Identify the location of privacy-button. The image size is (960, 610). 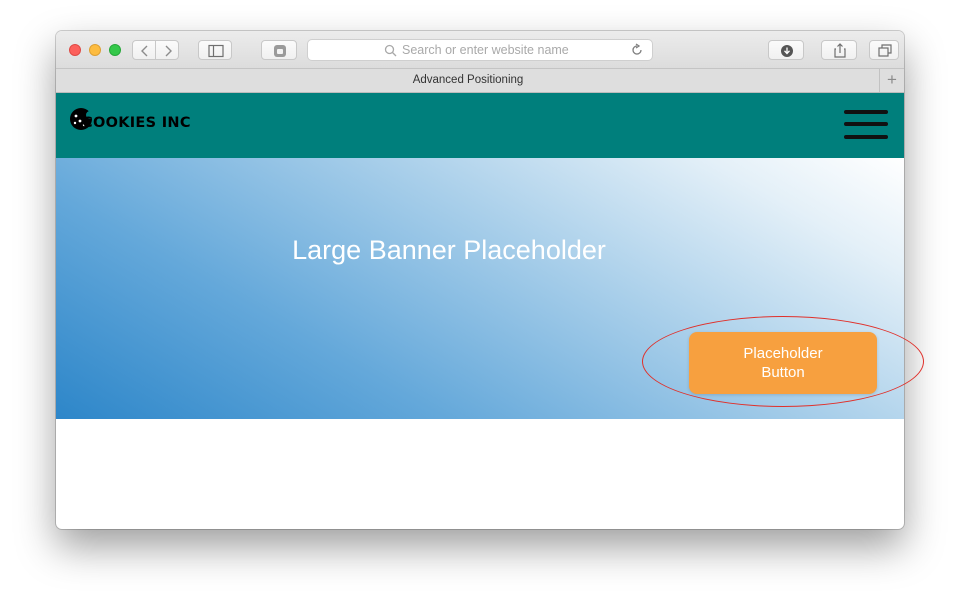
(279, 50).